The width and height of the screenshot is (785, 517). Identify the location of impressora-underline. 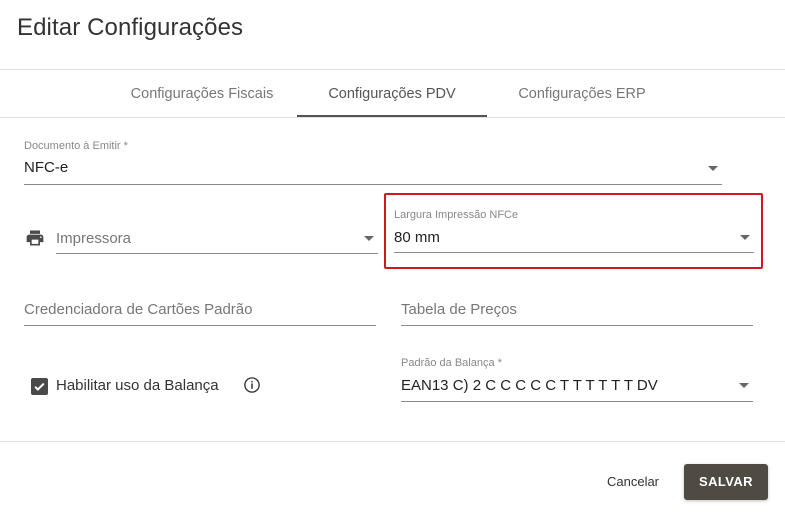
(217, 253).